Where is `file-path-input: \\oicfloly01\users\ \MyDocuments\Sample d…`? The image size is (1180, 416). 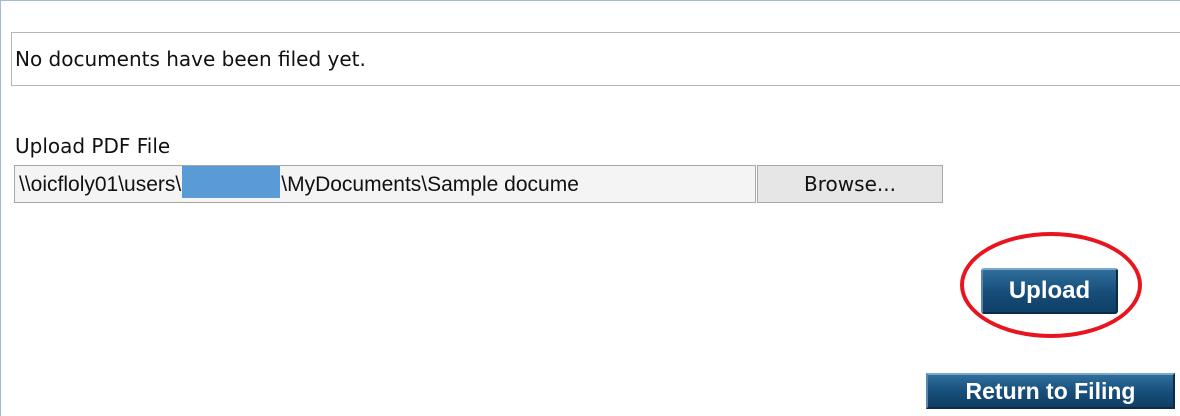
file-path-input: \\oicfloly01\users\ \MyDocuments\Sample d… is located at coordinates (385, 184).